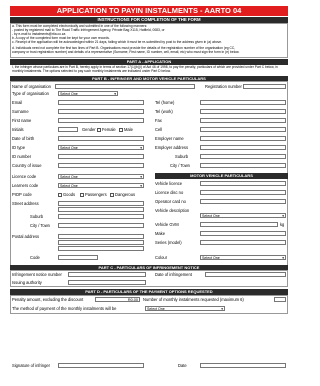 This screenshot has width=320, height=386. I want to click on tel-home-field, so click(243, 102).